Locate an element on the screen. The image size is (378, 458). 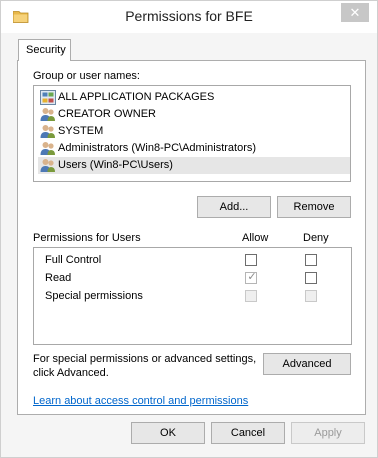
list-item-label: Administrators (Win8-PC\Administrators) is located at coordinates (157, 148).